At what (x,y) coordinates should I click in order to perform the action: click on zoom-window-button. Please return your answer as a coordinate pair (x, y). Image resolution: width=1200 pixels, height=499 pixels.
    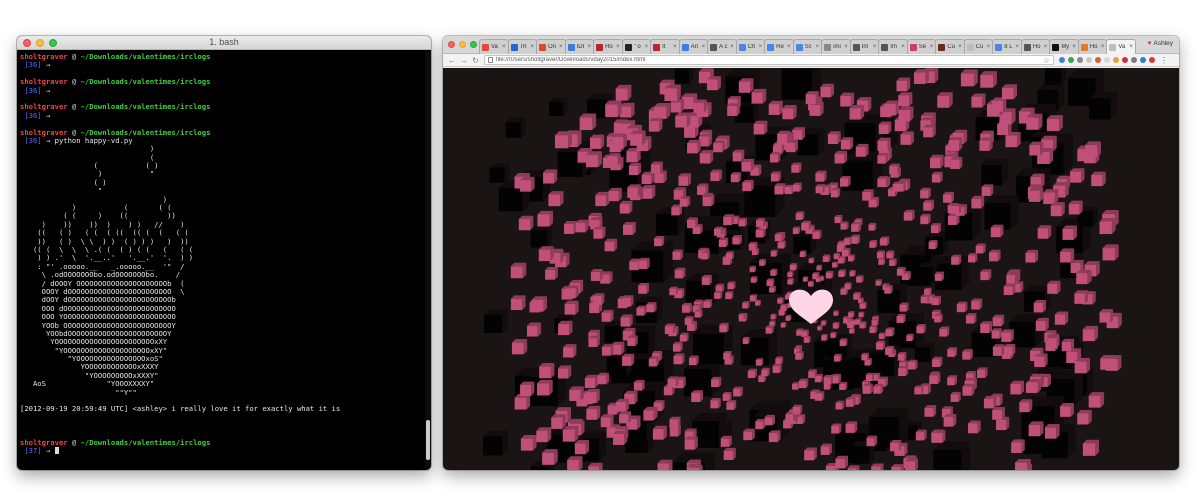
    Looking at the image, I should click on (473, 44).